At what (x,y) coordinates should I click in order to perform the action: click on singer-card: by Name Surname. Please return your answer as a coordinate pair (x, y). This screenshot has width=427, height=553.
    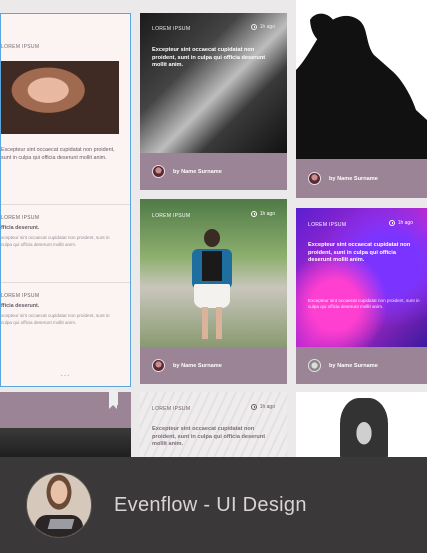
    Looking at the image, I should click on (361, 99).